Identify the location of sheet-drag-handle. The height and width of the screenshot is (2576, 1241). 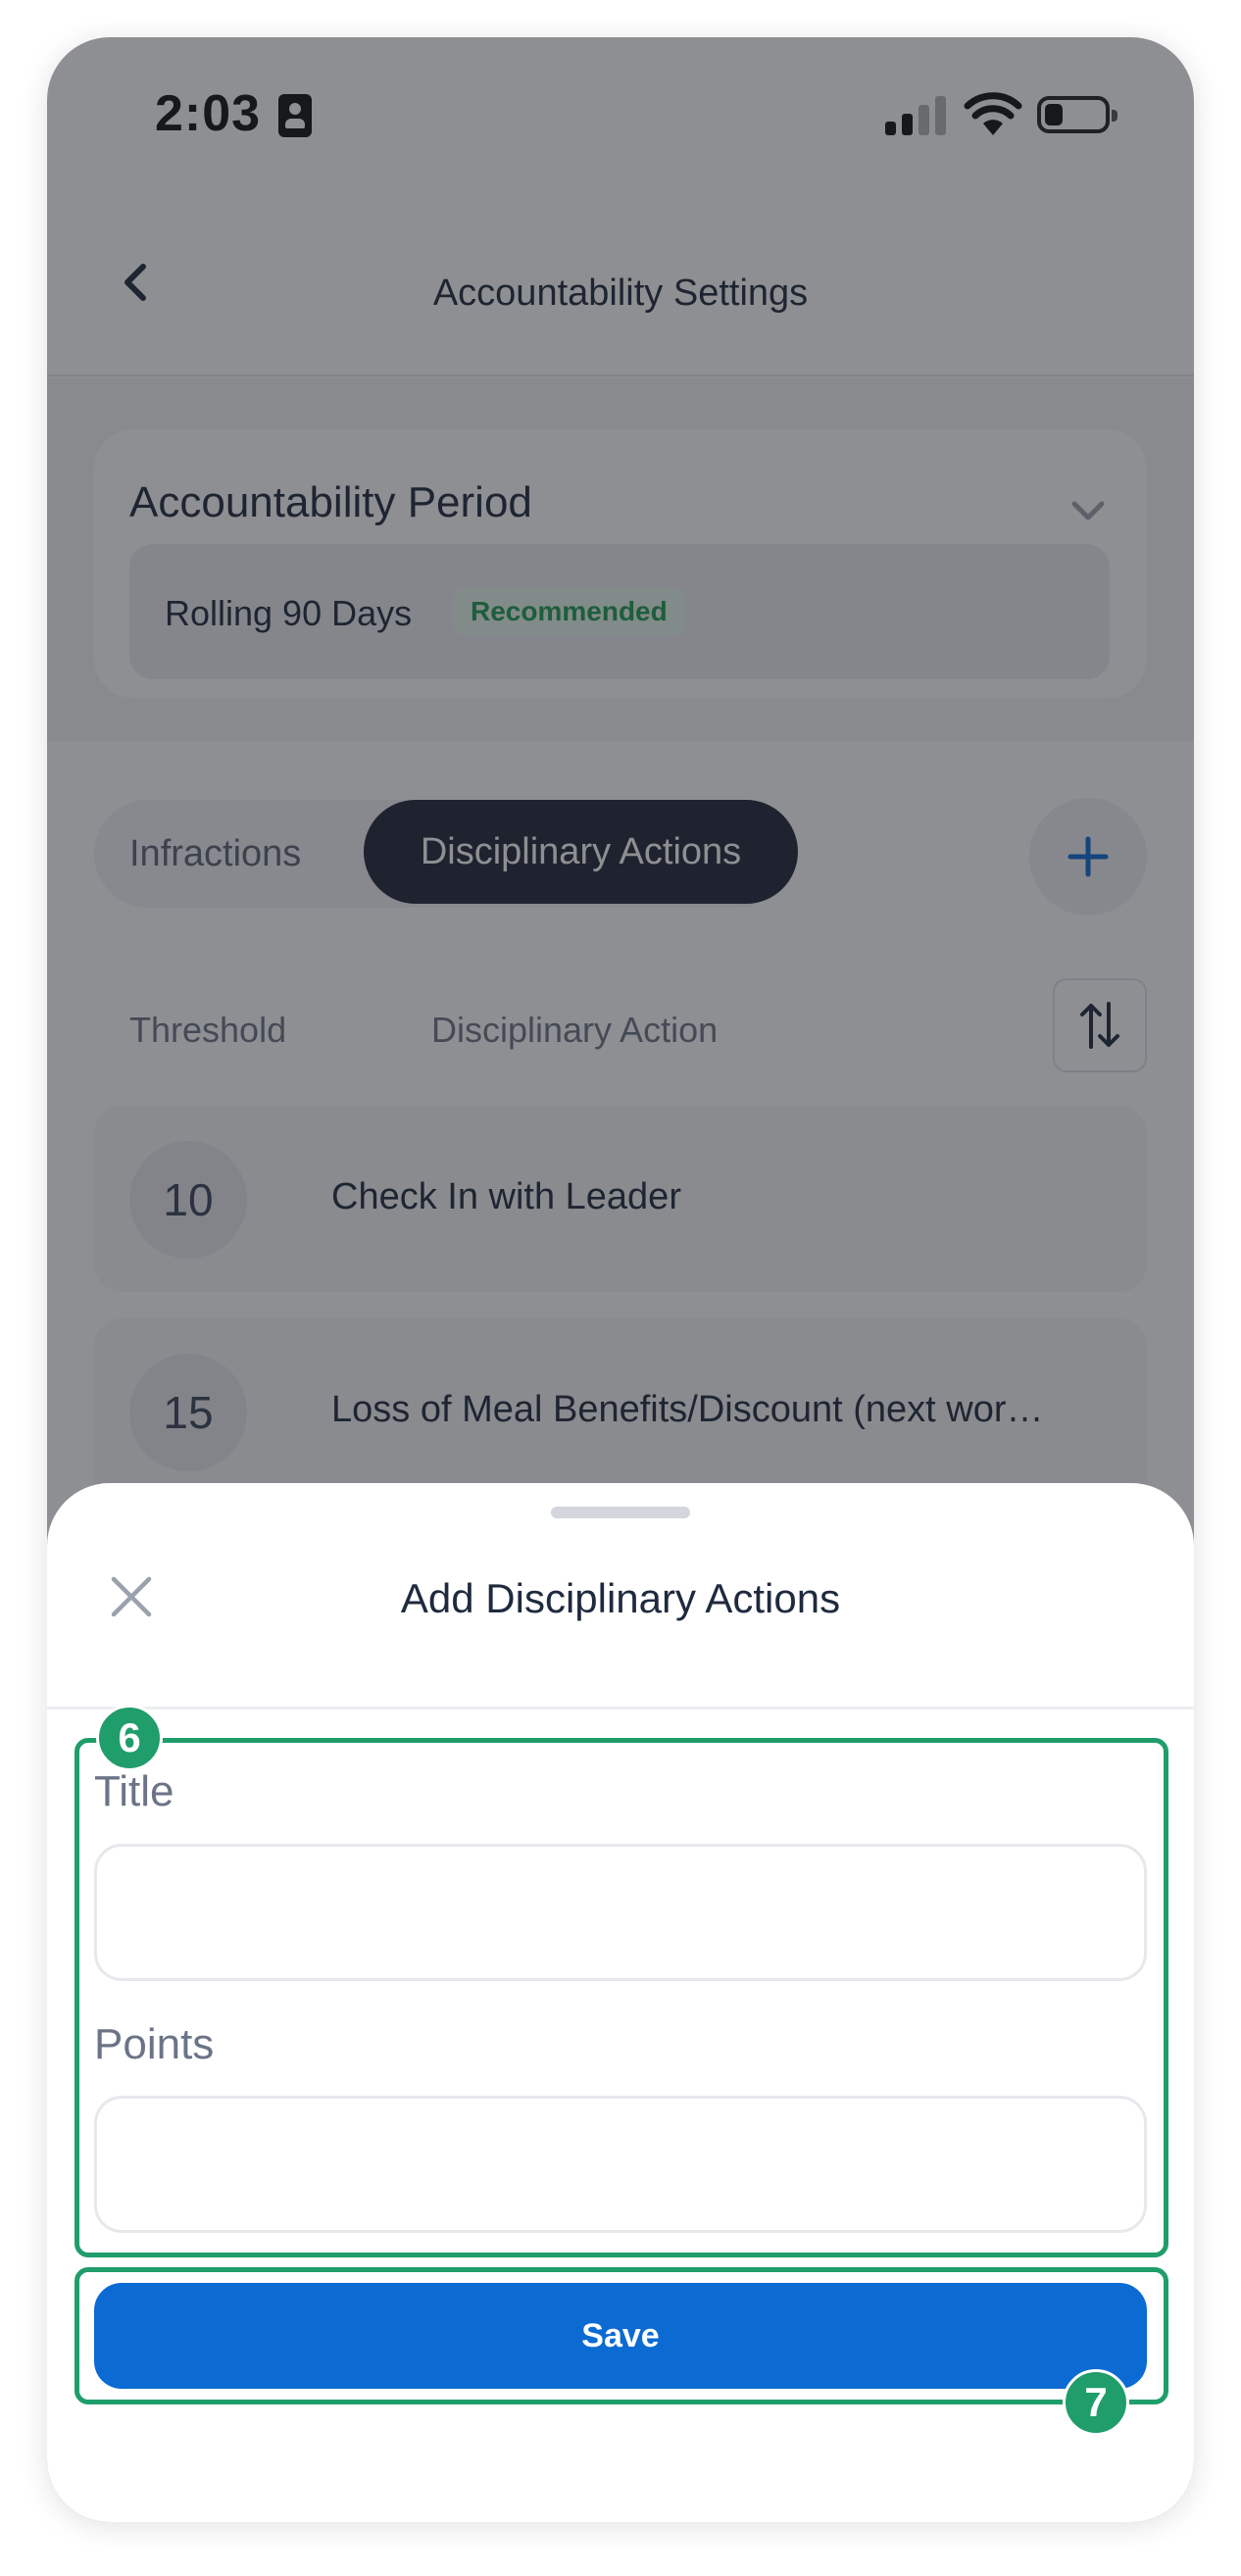
(620, 1512).